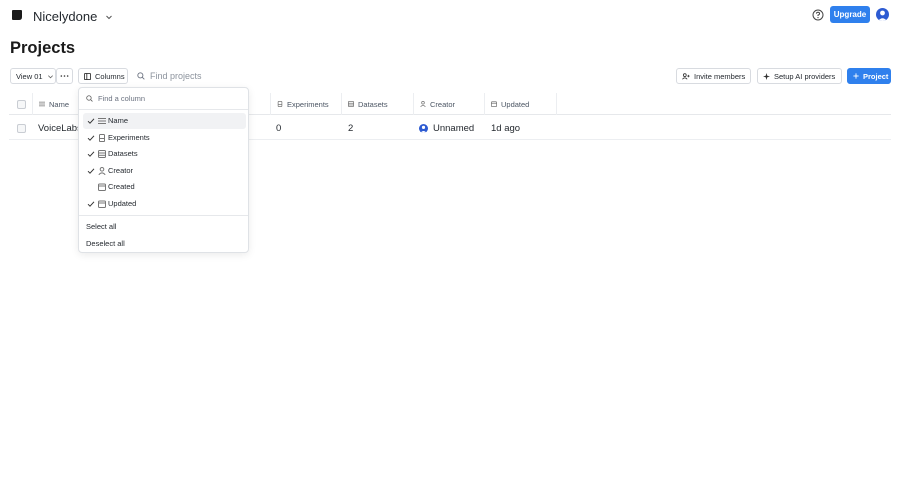  Describe the element at coordinates (200, 76) in the screenshot. I see `project-search-input` at that location.